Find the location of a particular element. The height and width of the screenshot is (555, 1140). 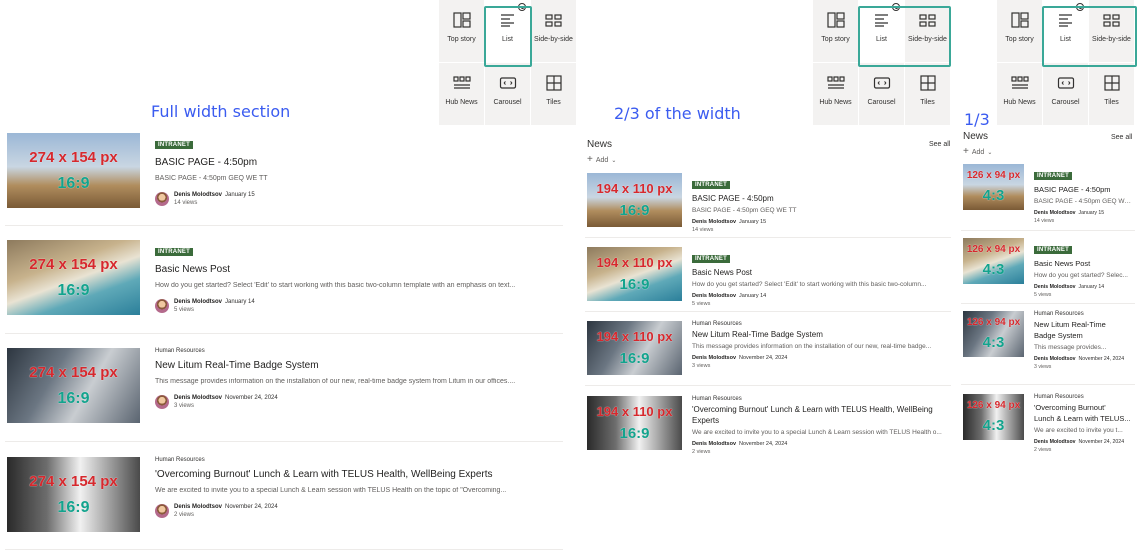

news-title: 'Overcoming Burnout' is located at coordinates (1084, 407).